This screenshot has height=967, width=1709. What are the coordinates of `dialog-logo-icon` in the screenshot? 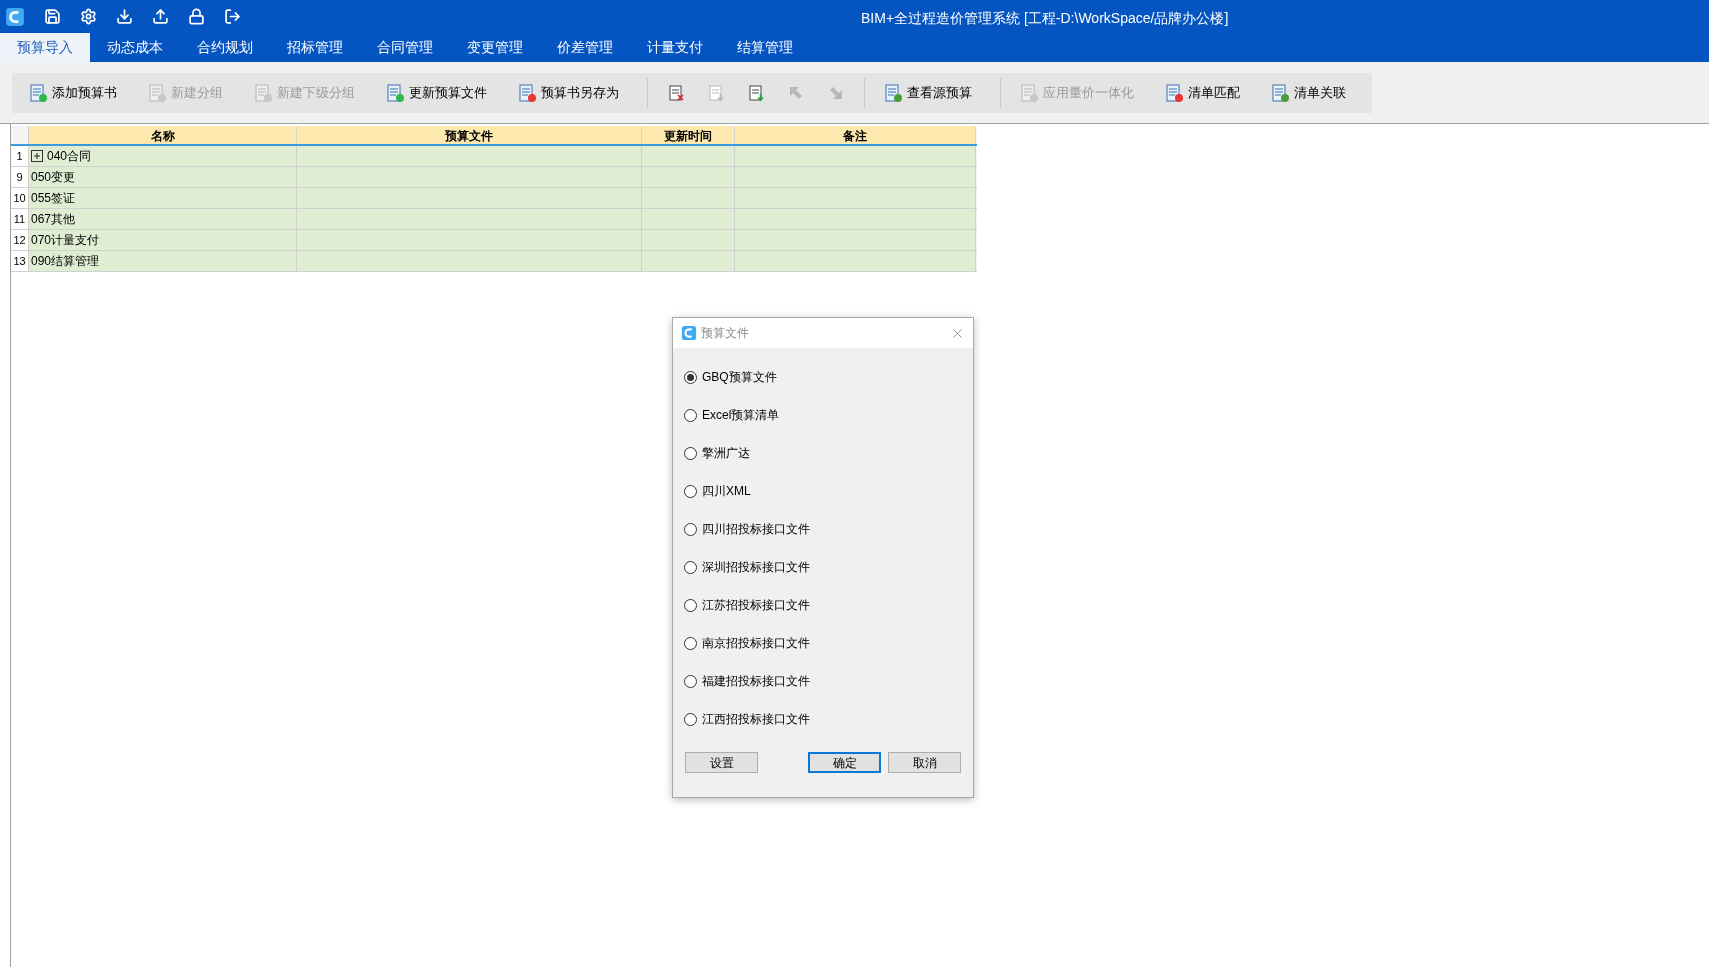 It's located at (689, 333).